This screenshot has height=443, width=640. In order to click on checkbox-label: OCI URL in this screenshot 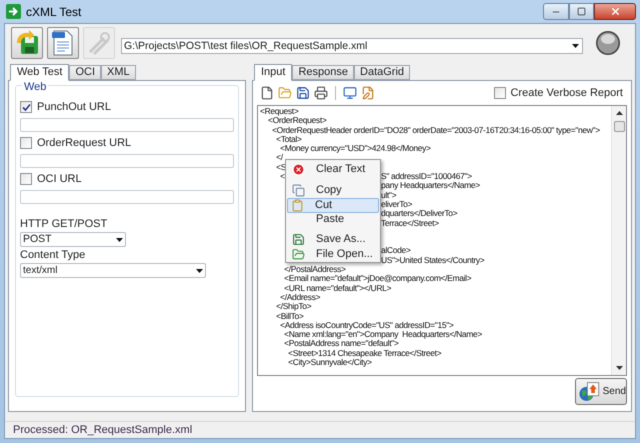, I will do `click(59, 179)`.